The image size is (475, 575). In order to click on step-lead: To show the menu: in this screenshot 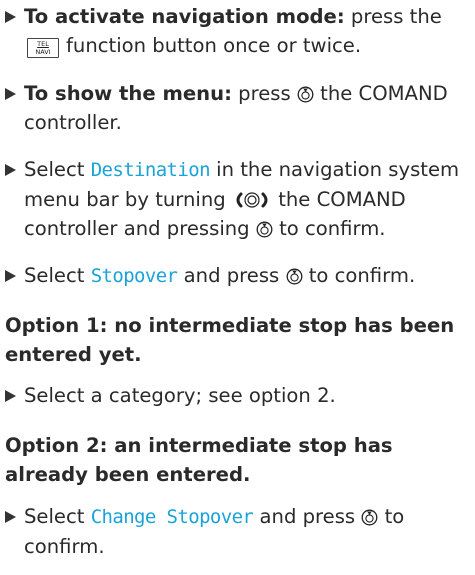, I will do `click(128, 93)`.